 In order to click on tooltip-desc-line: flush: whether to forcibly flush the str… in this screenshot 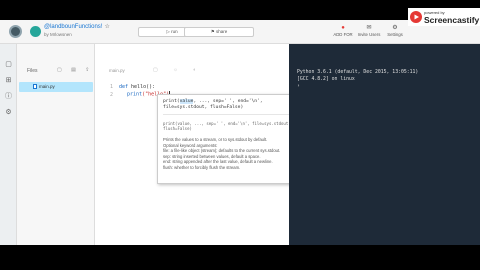, I will do `click(202, 167)`.